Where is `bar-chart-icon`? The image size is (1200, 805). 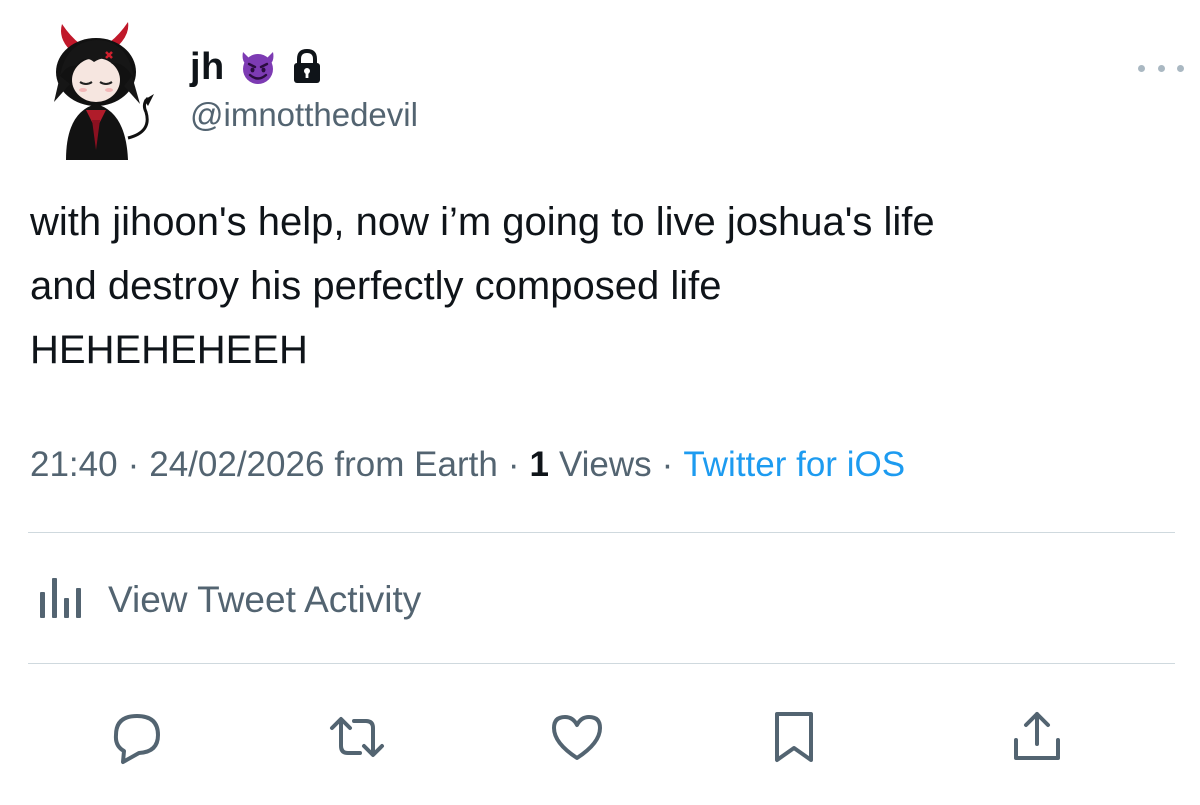 bar-chart-icon is located at coordinates (61, 600).